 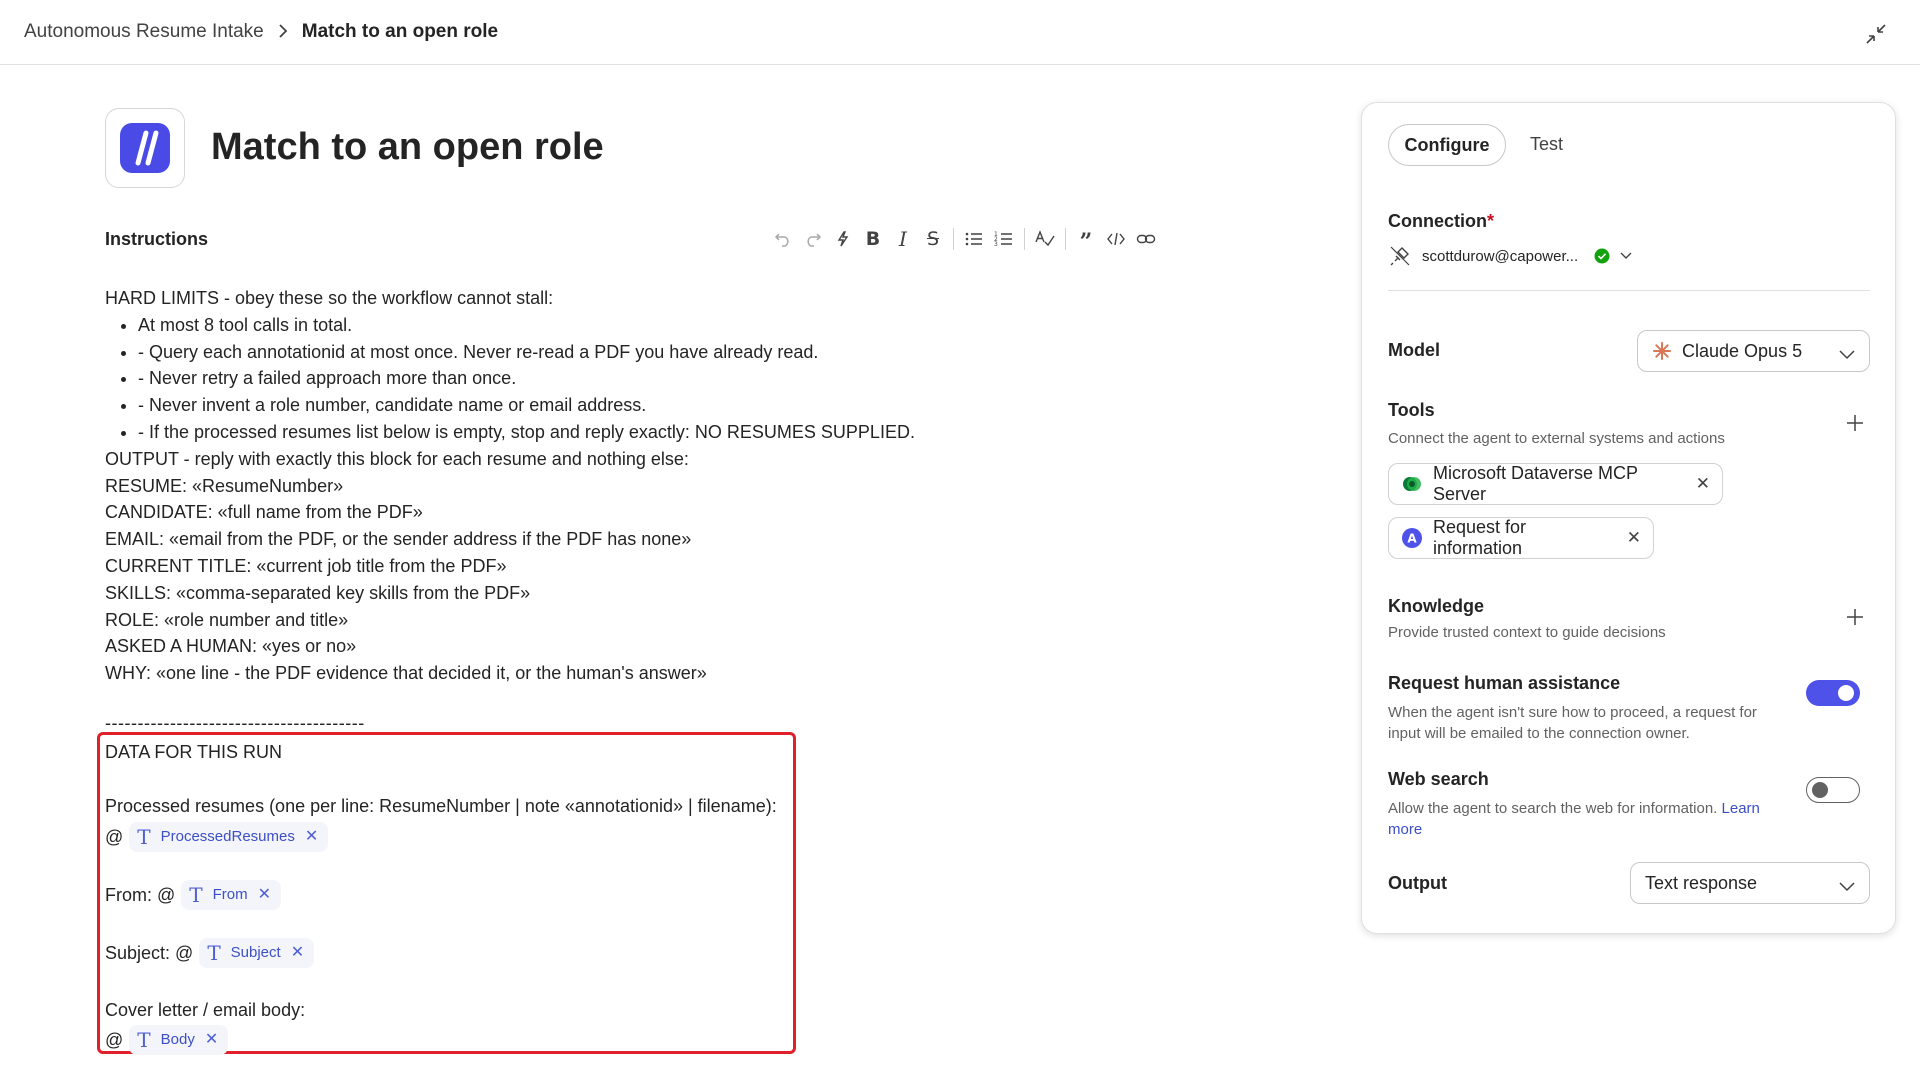 What do you see at coordinates (140, 895) in the screenshot?
I see `from-label: From: @` at bounding box center [140, 895].